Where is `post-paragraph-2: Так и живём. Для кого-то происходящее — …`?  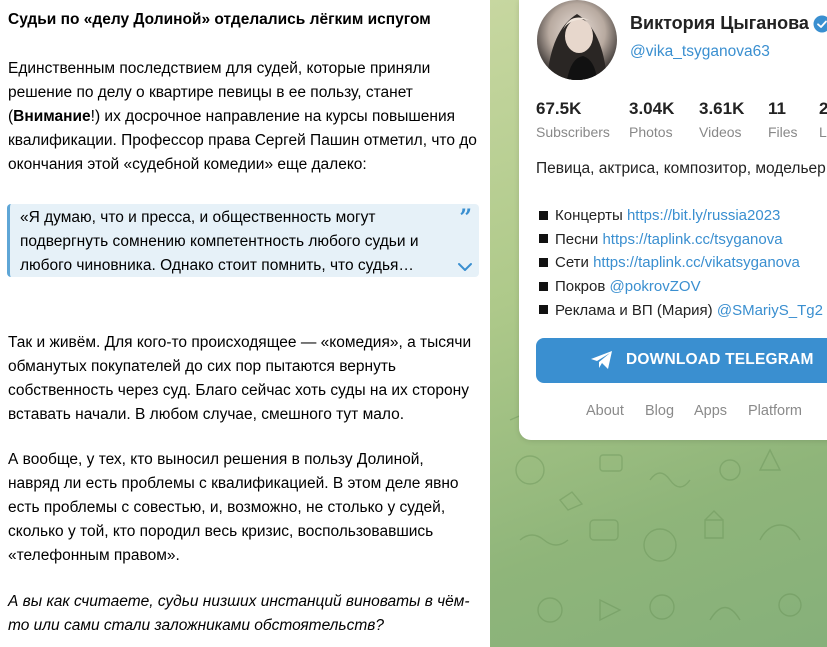
post-paragraph-2: Так и живём. Для кого-то происходящее — … is located at coordinates (240, 378).